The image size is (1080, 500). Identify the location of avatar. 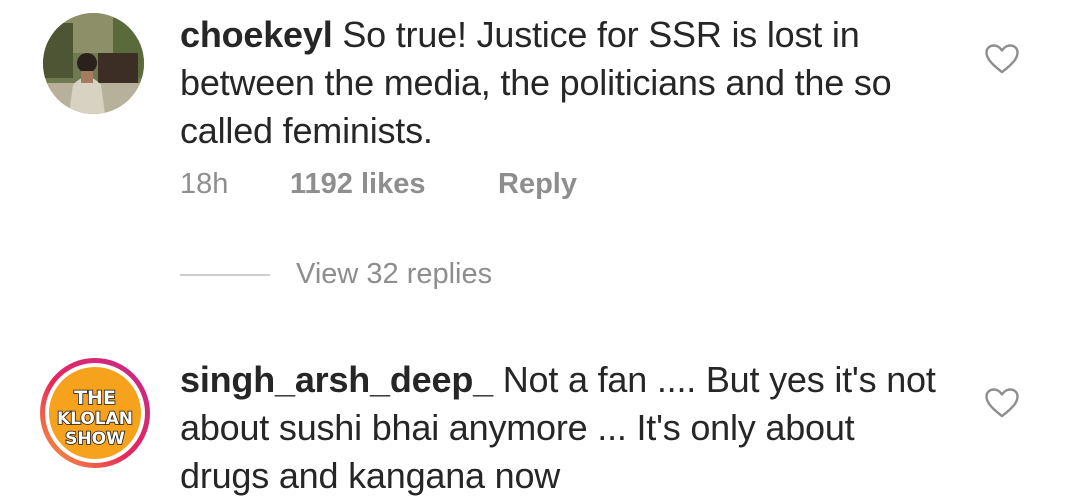
(93, 63).